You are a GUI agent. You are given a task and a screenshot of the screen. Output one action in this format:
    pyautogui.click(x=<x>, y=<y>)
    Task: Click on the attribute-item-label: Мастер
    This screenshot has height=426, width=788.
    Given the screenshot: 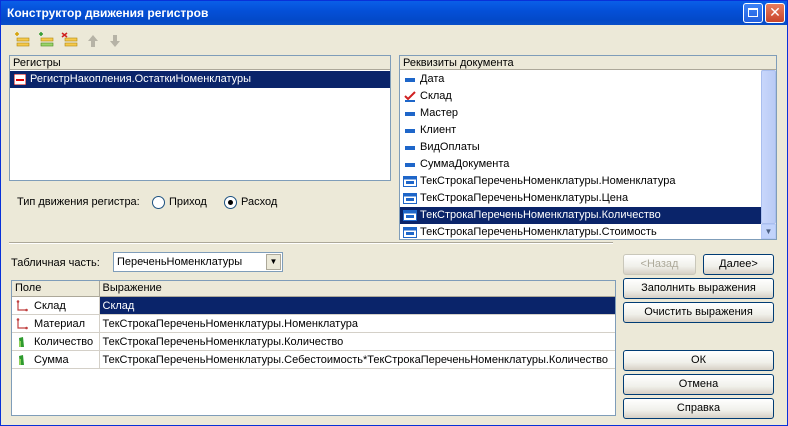 What is the action you would take?
    pyautogui.click(x=439, y=113)
    